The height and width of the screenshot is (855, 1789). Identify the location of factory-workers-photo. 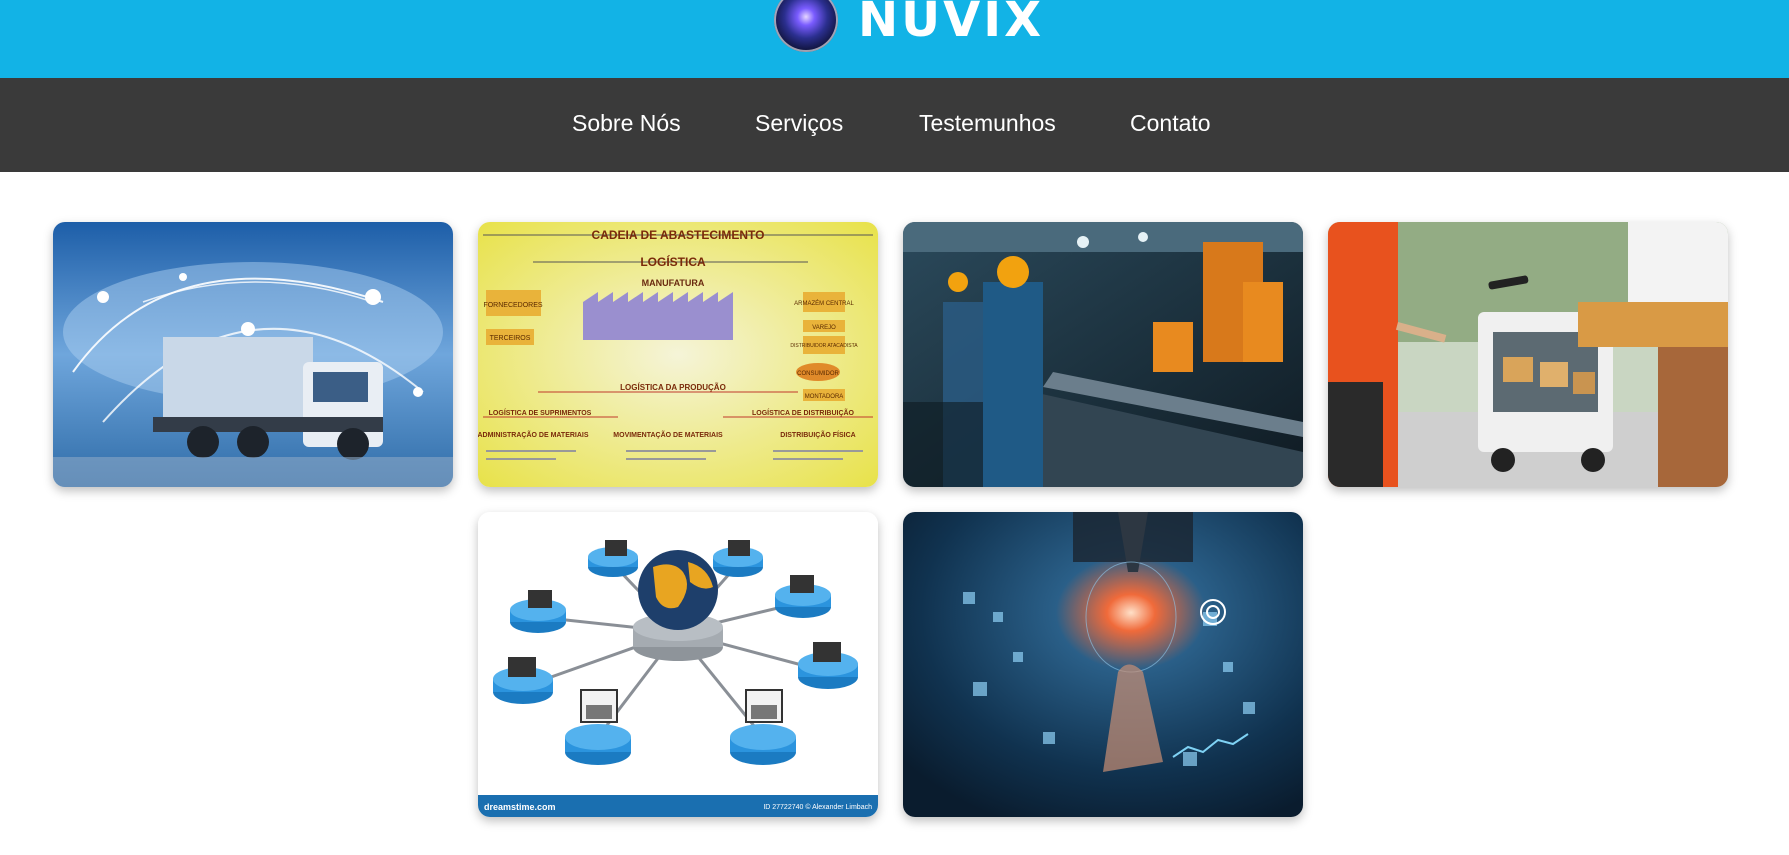
(1103, 354).